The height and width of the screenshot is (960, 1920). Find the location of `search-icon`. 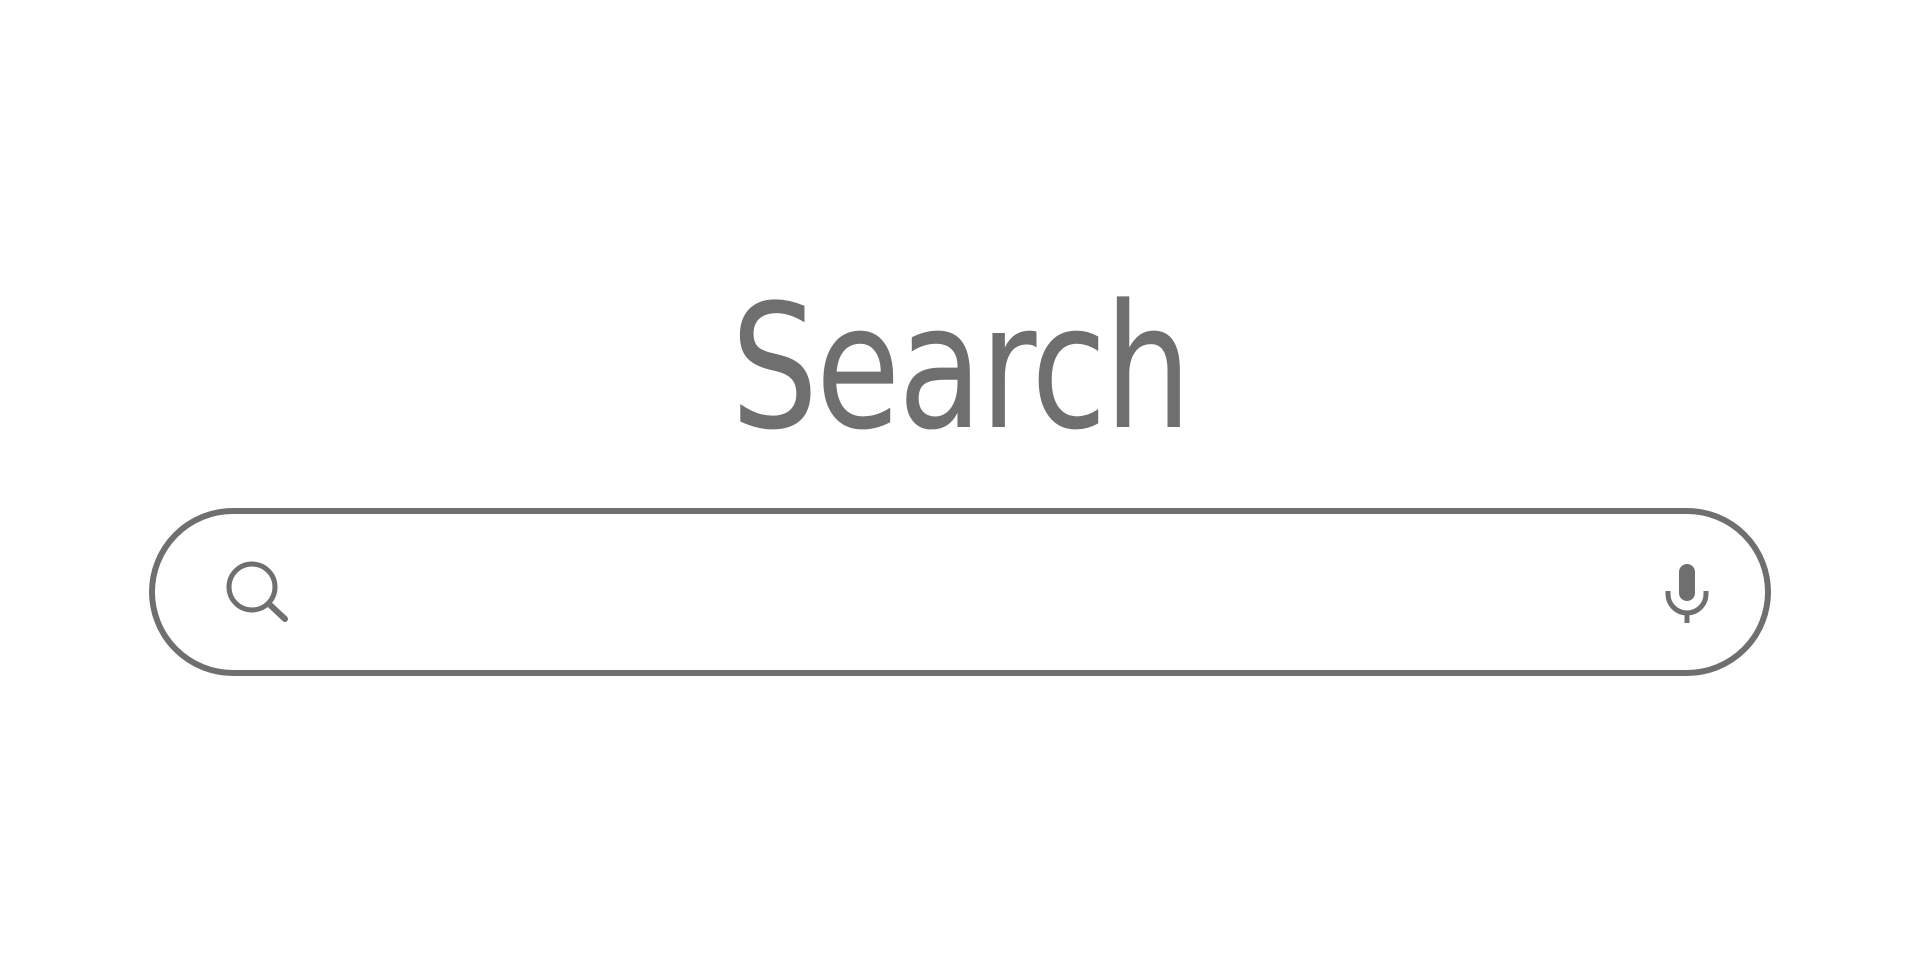

search-icon is located at coordinates (258, 593).